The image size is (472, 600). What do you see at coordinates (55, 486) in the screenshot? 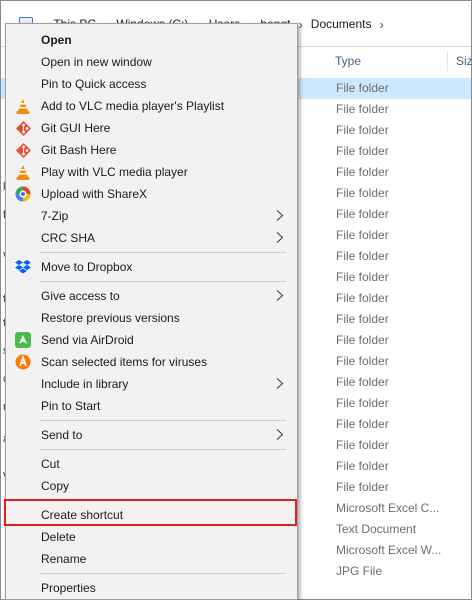
I see `menu-item-label: Copy` at bounding box center [55, 486].